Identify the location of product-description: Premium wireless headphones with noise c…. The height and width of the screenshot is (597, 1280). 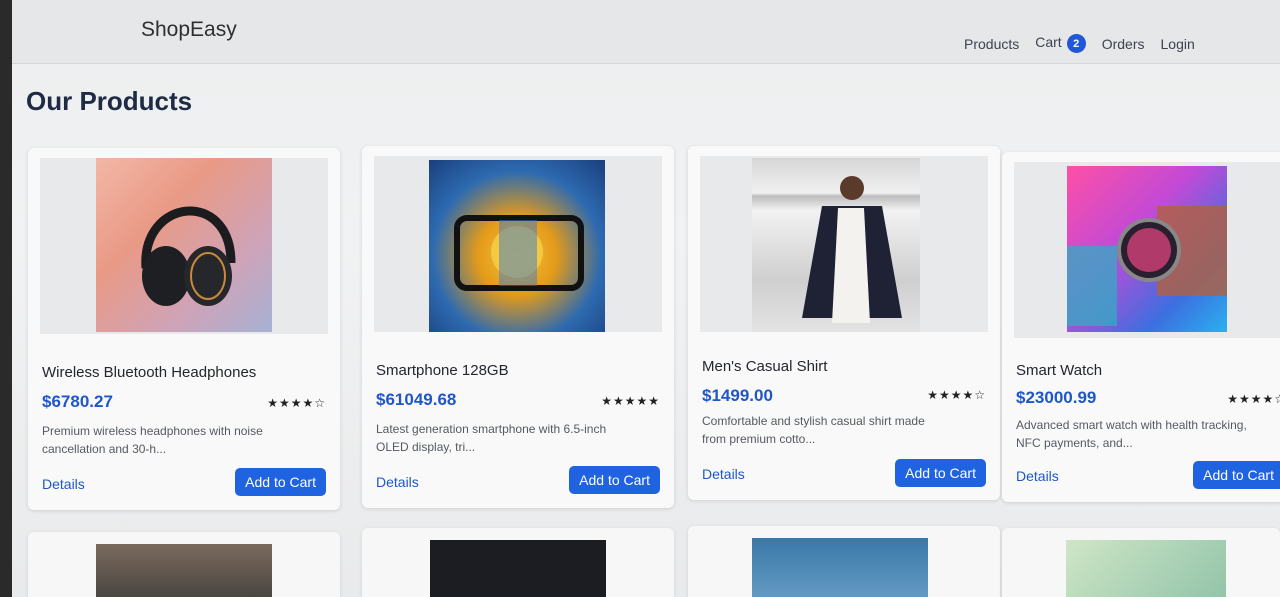
(152, 440).